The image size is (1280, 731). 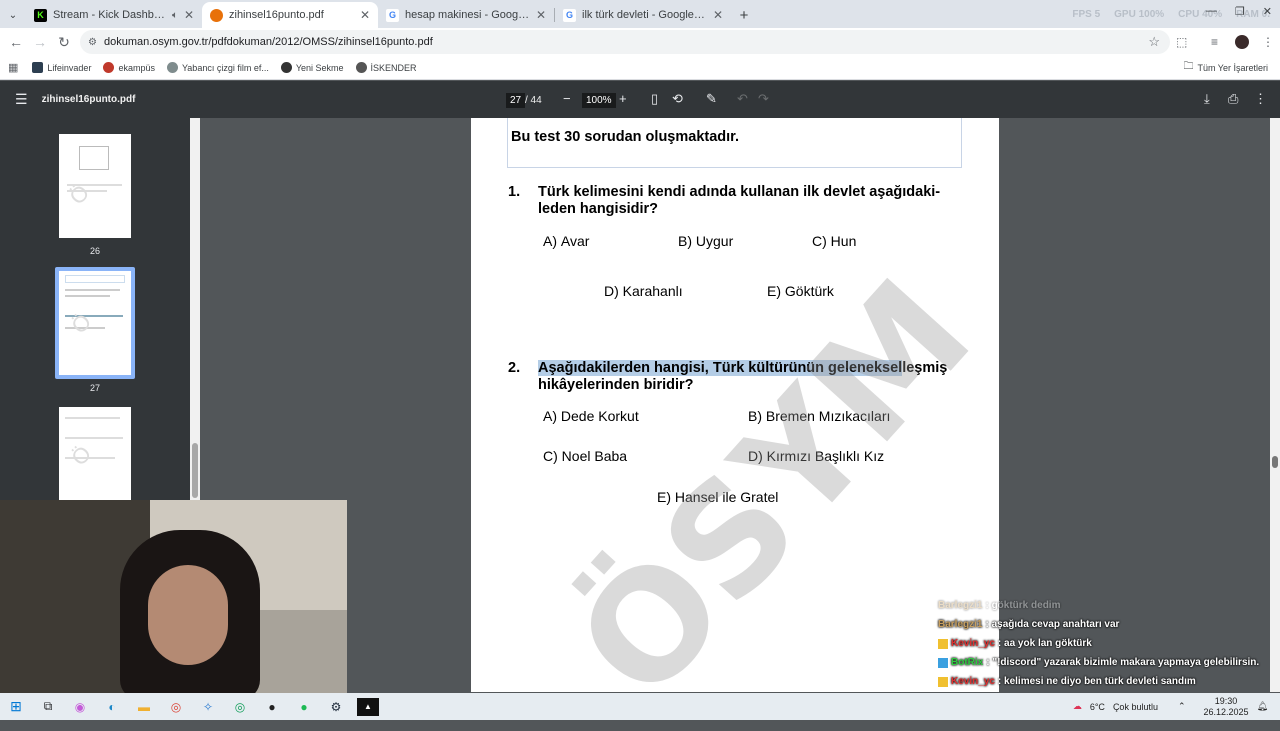 What do you see at coordinates (516, 100) in the screenshot?
I see `page-number-input: 27` at bounding box center [516, 100].